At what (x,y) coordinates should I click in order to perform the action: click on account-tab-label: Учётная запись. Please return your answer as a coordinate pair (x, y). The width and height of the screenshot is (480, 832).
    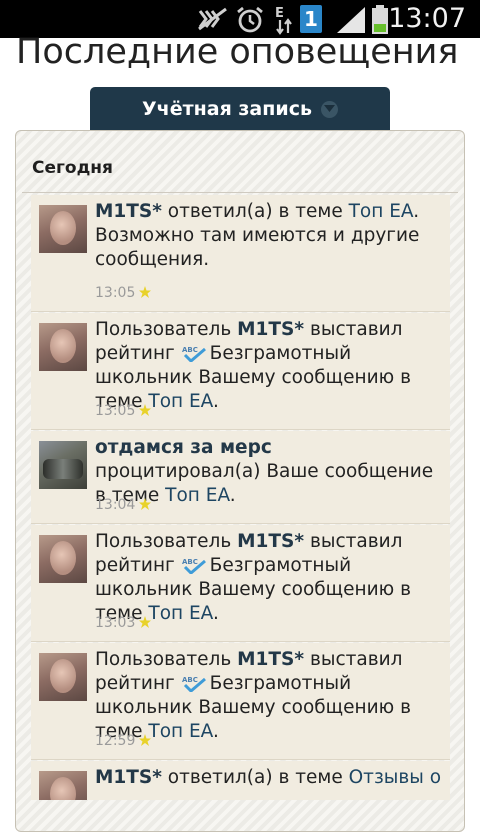
    Looking at the image, I should click on (227, 108).